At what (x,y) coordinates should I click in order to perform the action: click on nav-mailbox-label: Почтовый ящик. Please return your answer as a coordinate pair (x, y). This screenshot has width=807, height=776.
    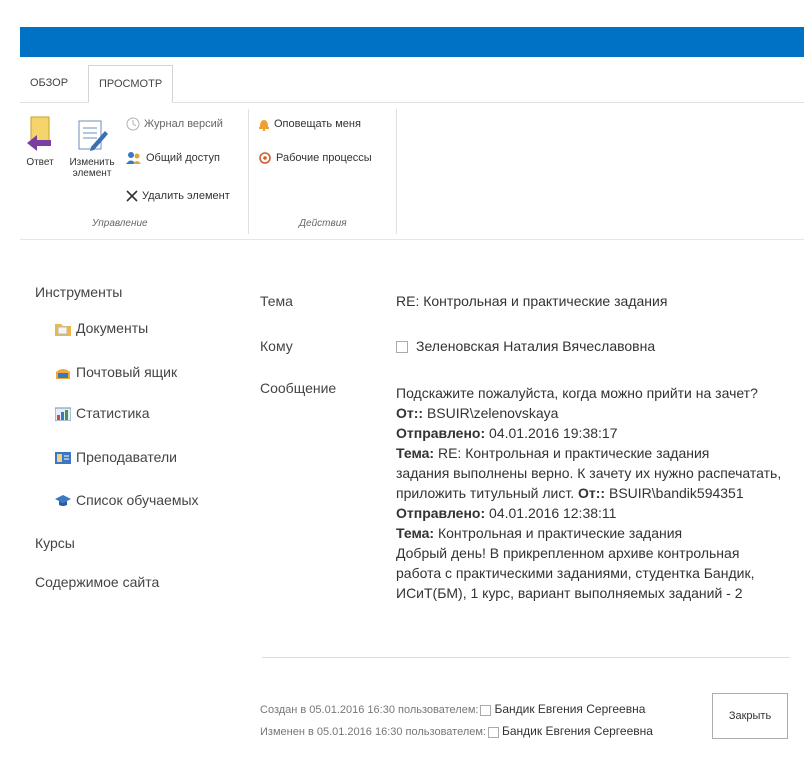
    Looking at the image, I should click on (127, 372).